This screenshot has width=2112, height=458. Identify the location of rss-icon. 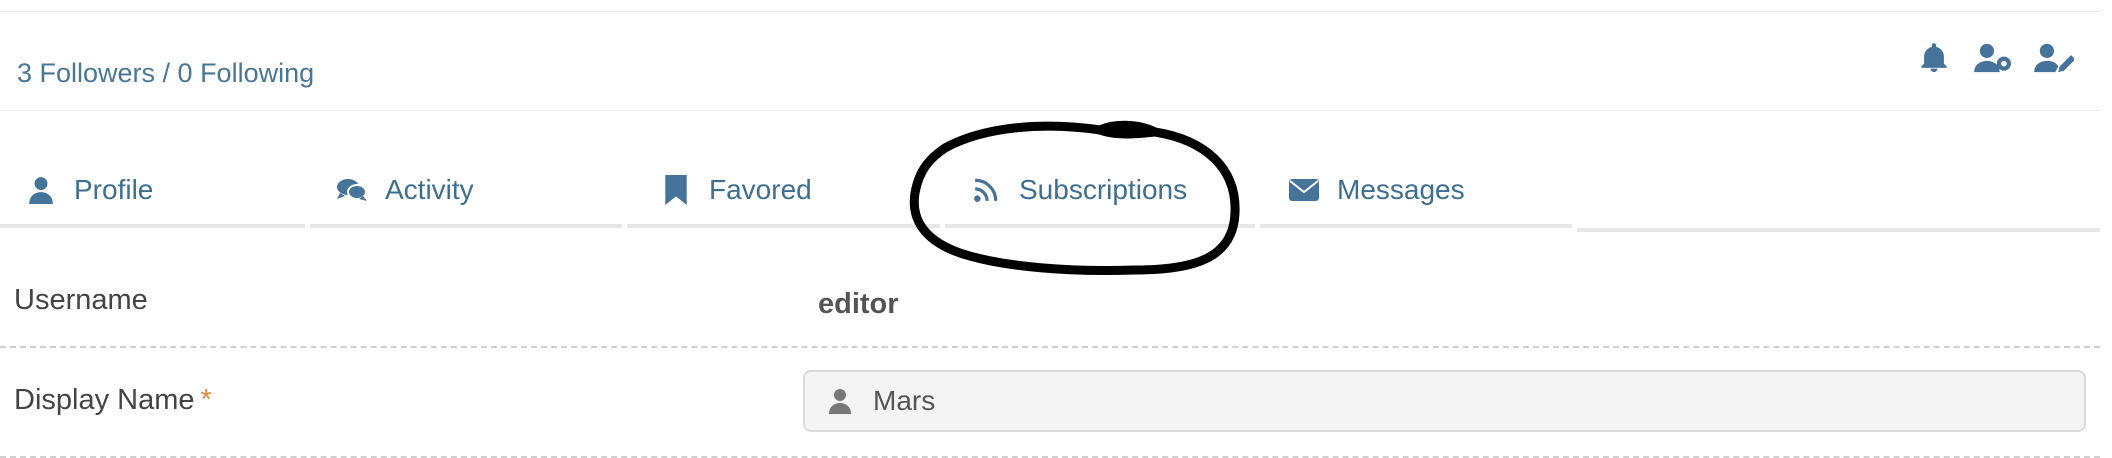
(986, 190).